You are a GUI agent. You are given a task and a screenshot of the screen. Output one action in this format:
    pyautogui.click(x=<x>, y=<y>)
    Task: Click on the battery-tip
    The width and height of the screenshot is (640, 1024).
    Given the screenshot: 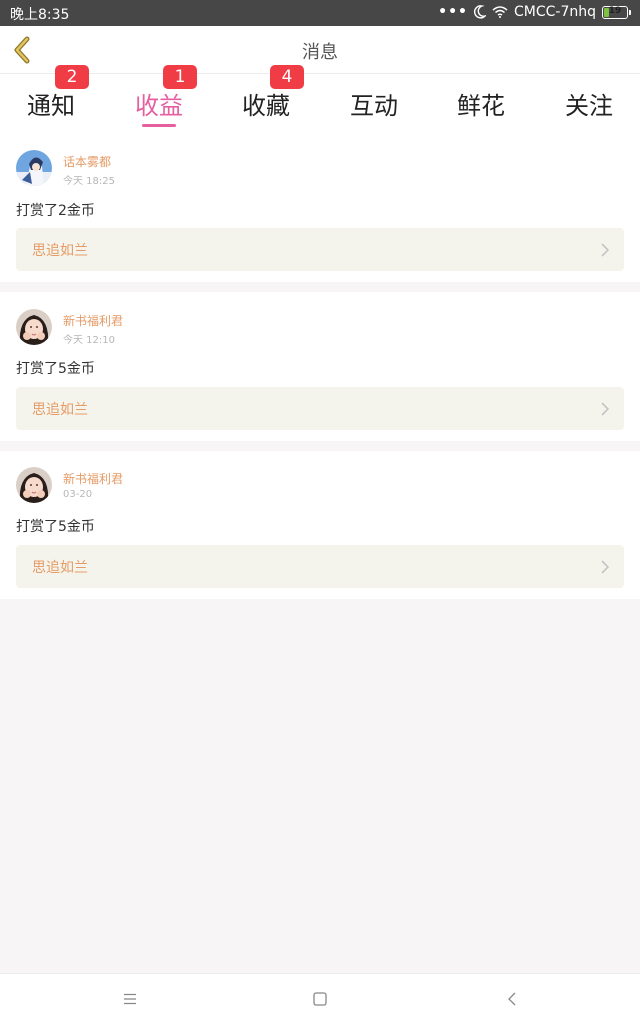 What is the action you would take?
    pyautogui.click(x=630, y=12)
    